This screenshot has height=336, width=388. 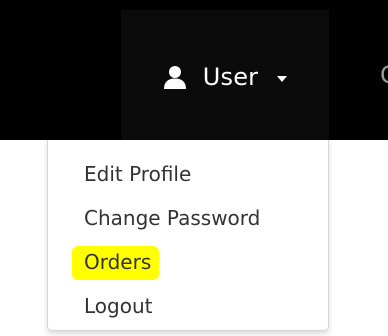 I want to click on menu-item-change-password: Change Password, so click(x=188, y=218).